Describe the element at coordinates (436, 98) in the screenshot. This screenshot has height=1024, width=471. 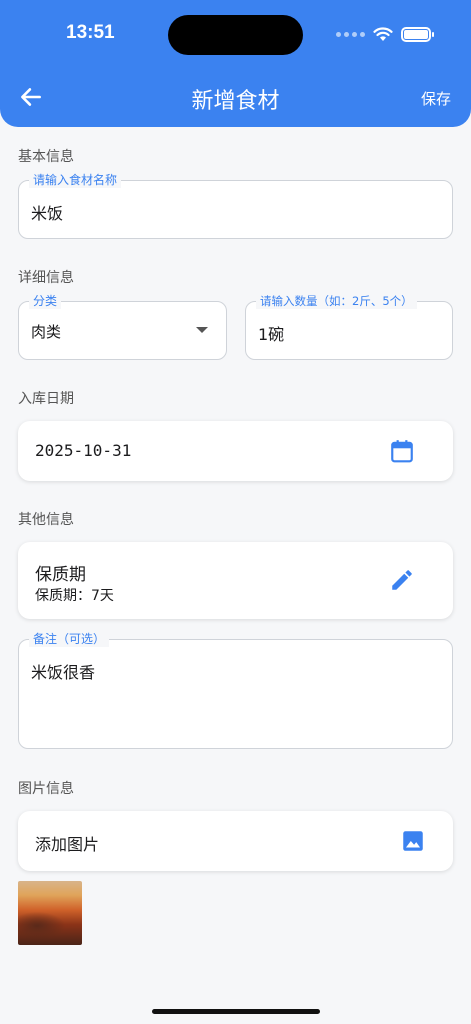
I see `save-button: 保存` at that location.